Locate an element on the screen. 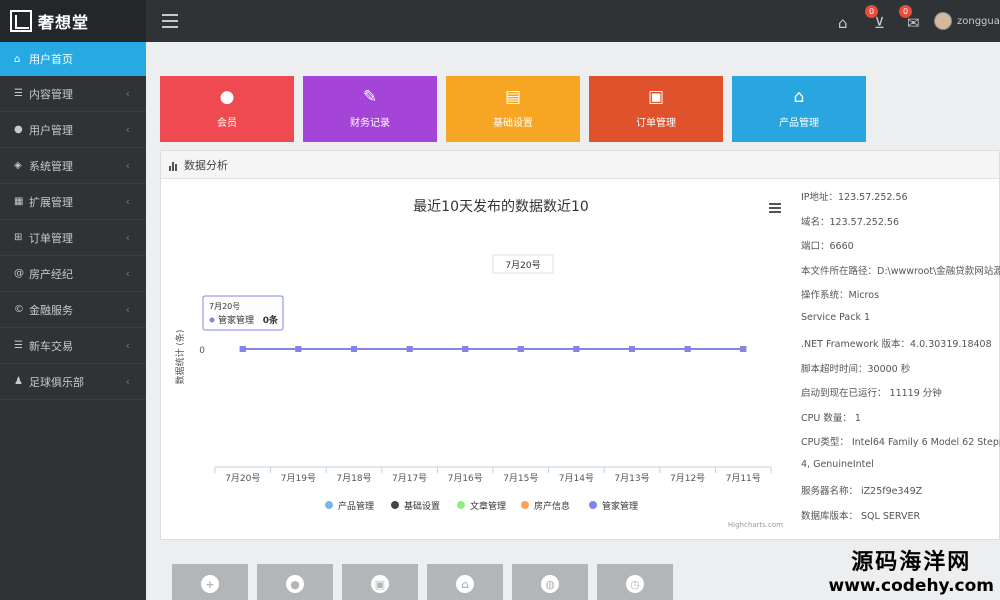 The height and width of the screenshot is (600, 1000). tile-0: ● 会员 is located at coordinates (227, 109).